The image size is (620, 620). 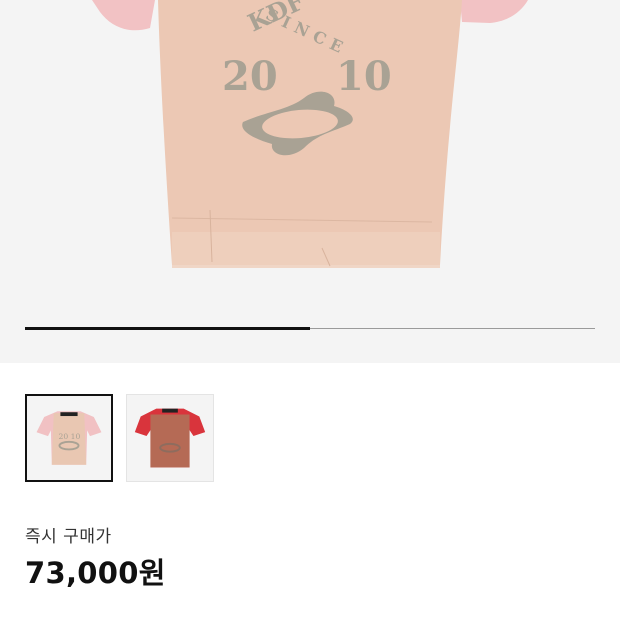 I want to click on thumbnail-red-tshirt, so click(x=170, y=438).